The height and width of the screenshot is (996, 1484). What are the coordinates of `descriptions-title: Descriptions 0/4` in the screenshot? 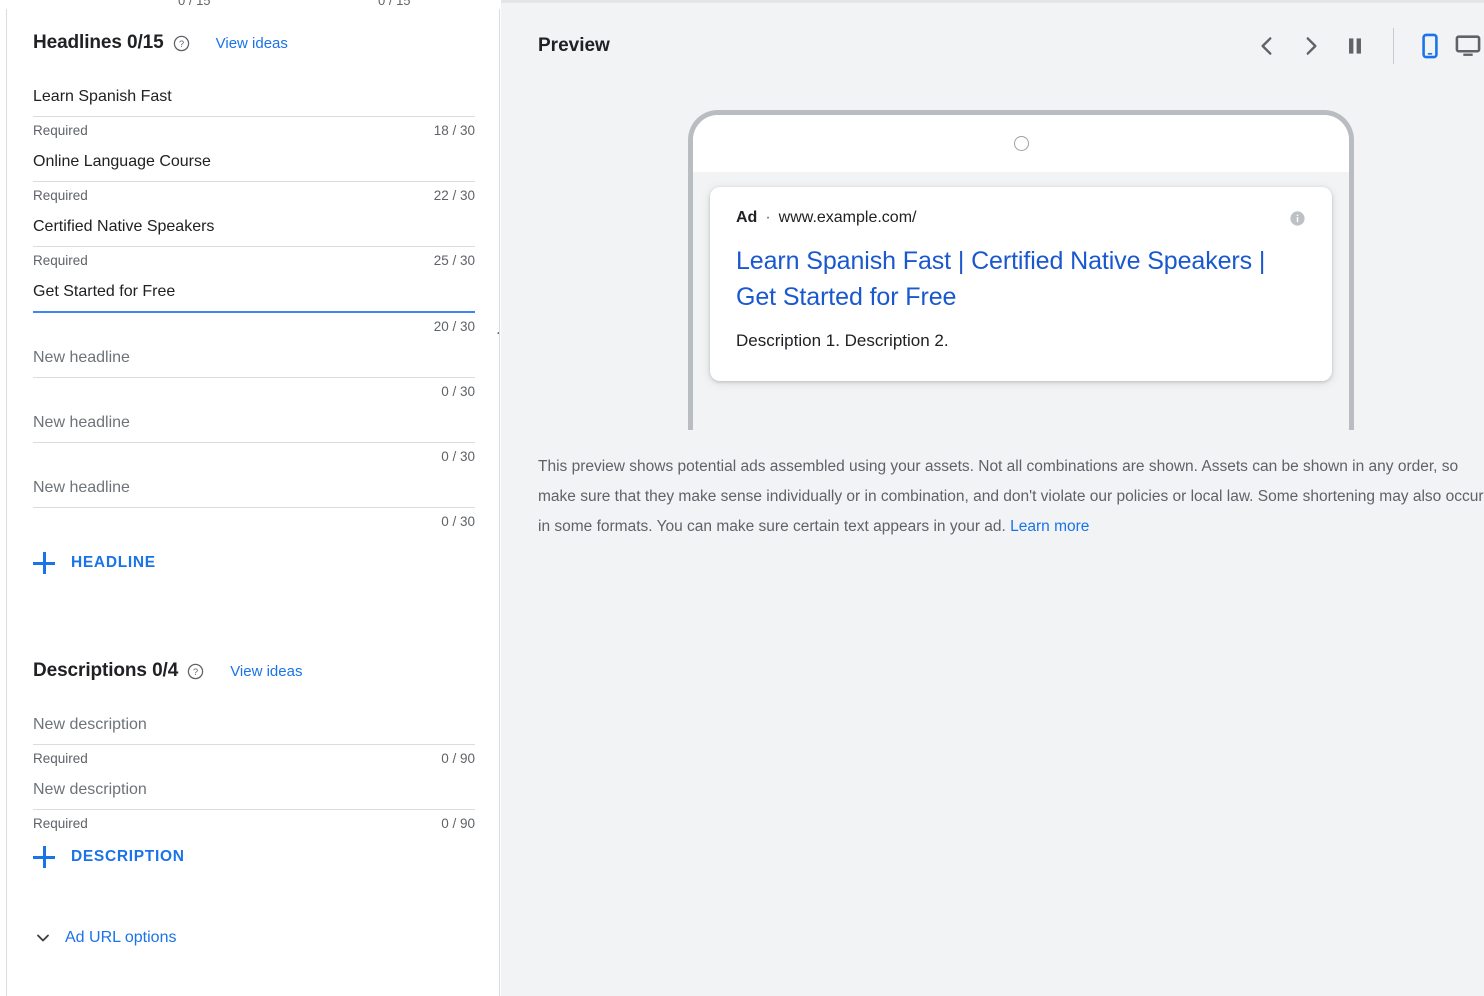 It's located at (106, 670).